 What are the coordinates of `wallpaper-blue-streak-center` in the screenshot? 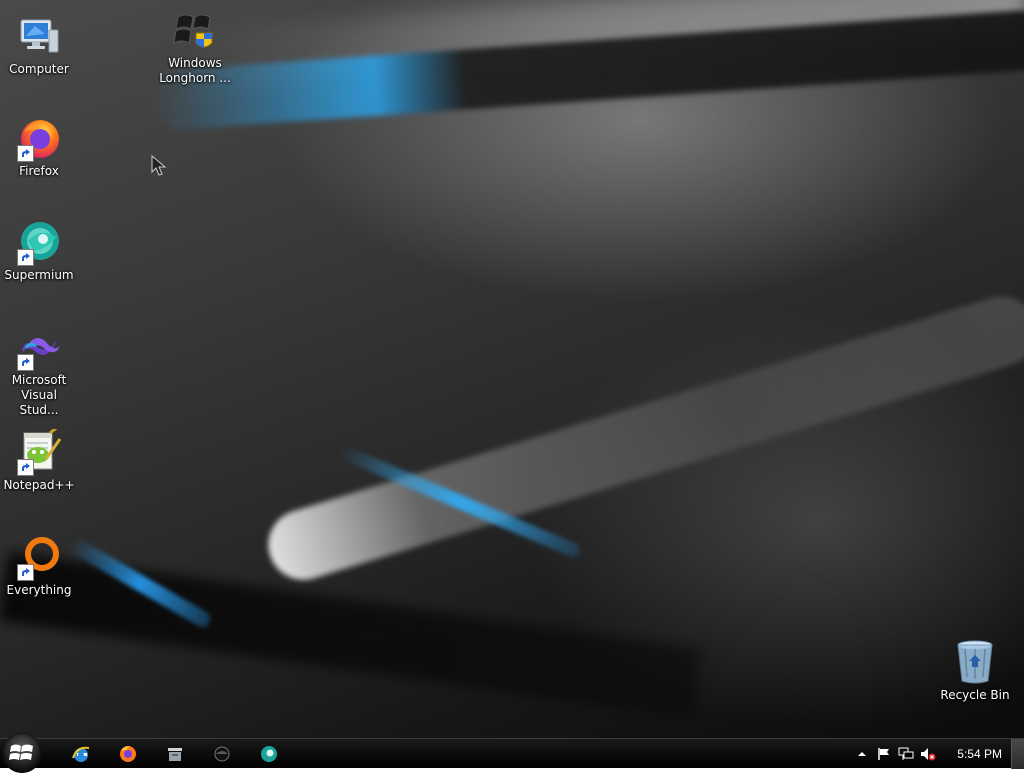 It's located at (460, 502).